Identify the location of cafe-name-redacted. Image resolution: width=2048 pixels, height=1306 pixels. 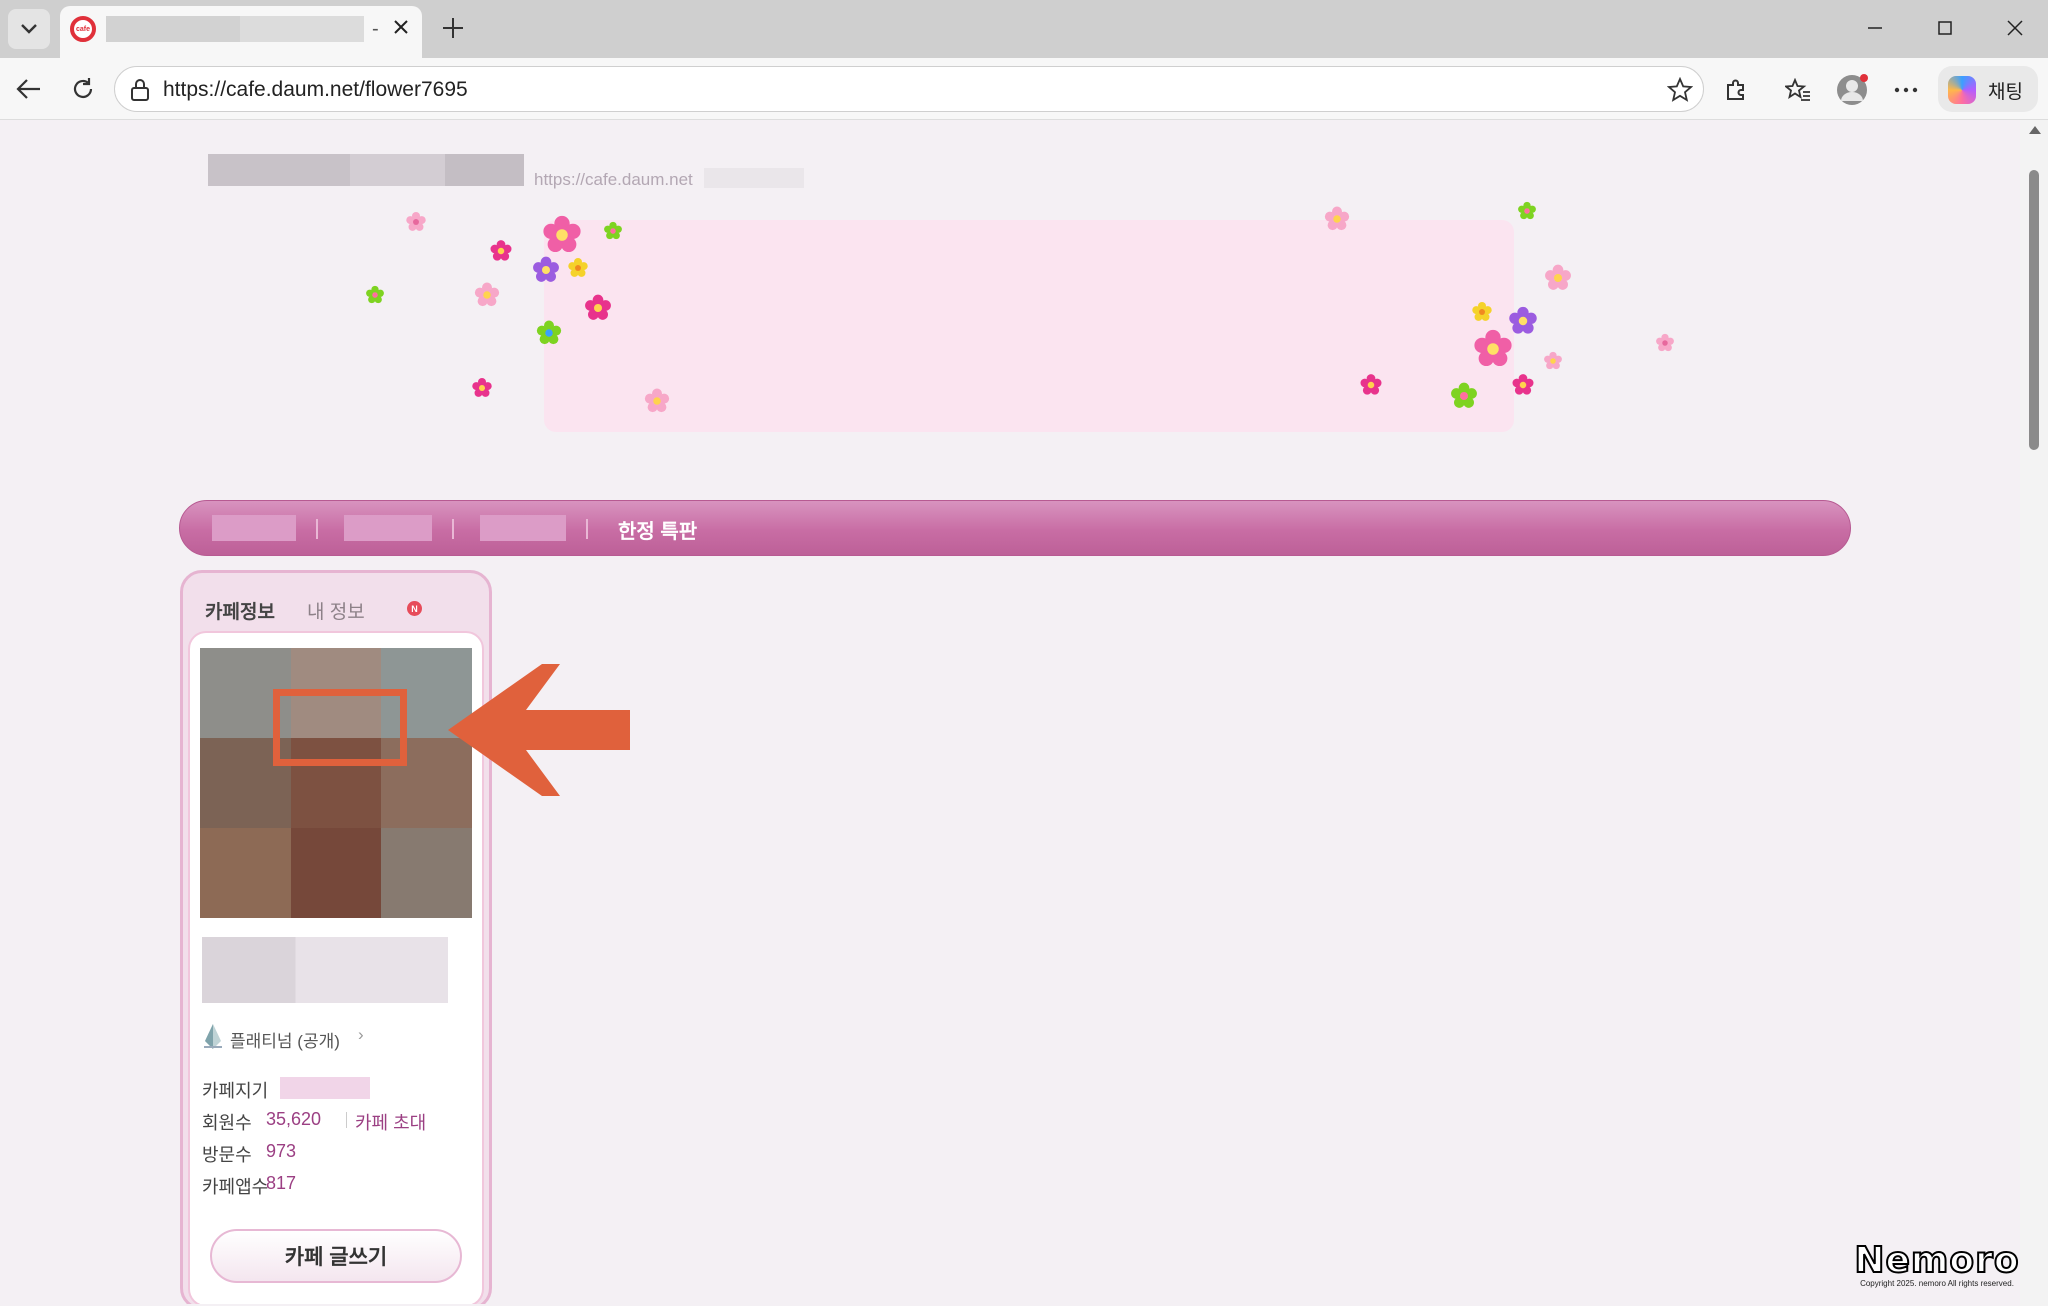
(366, 170).